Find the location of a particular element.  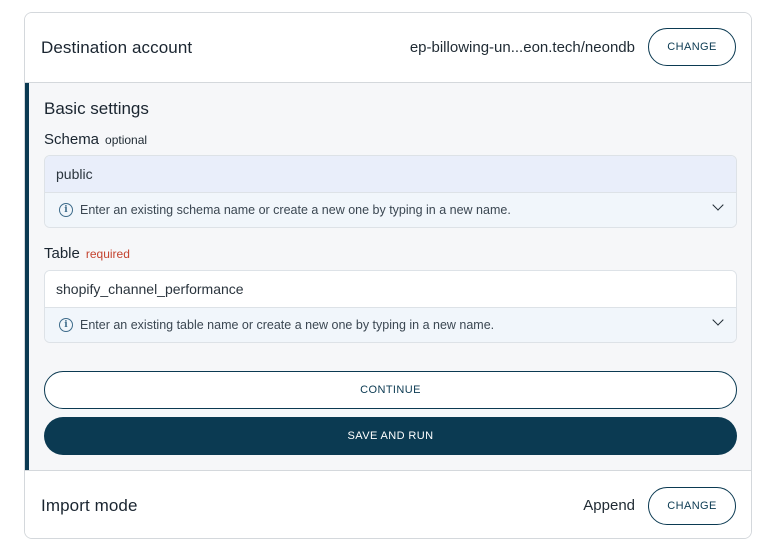

import-mode-value: Append is located at coordinates (609, 505).